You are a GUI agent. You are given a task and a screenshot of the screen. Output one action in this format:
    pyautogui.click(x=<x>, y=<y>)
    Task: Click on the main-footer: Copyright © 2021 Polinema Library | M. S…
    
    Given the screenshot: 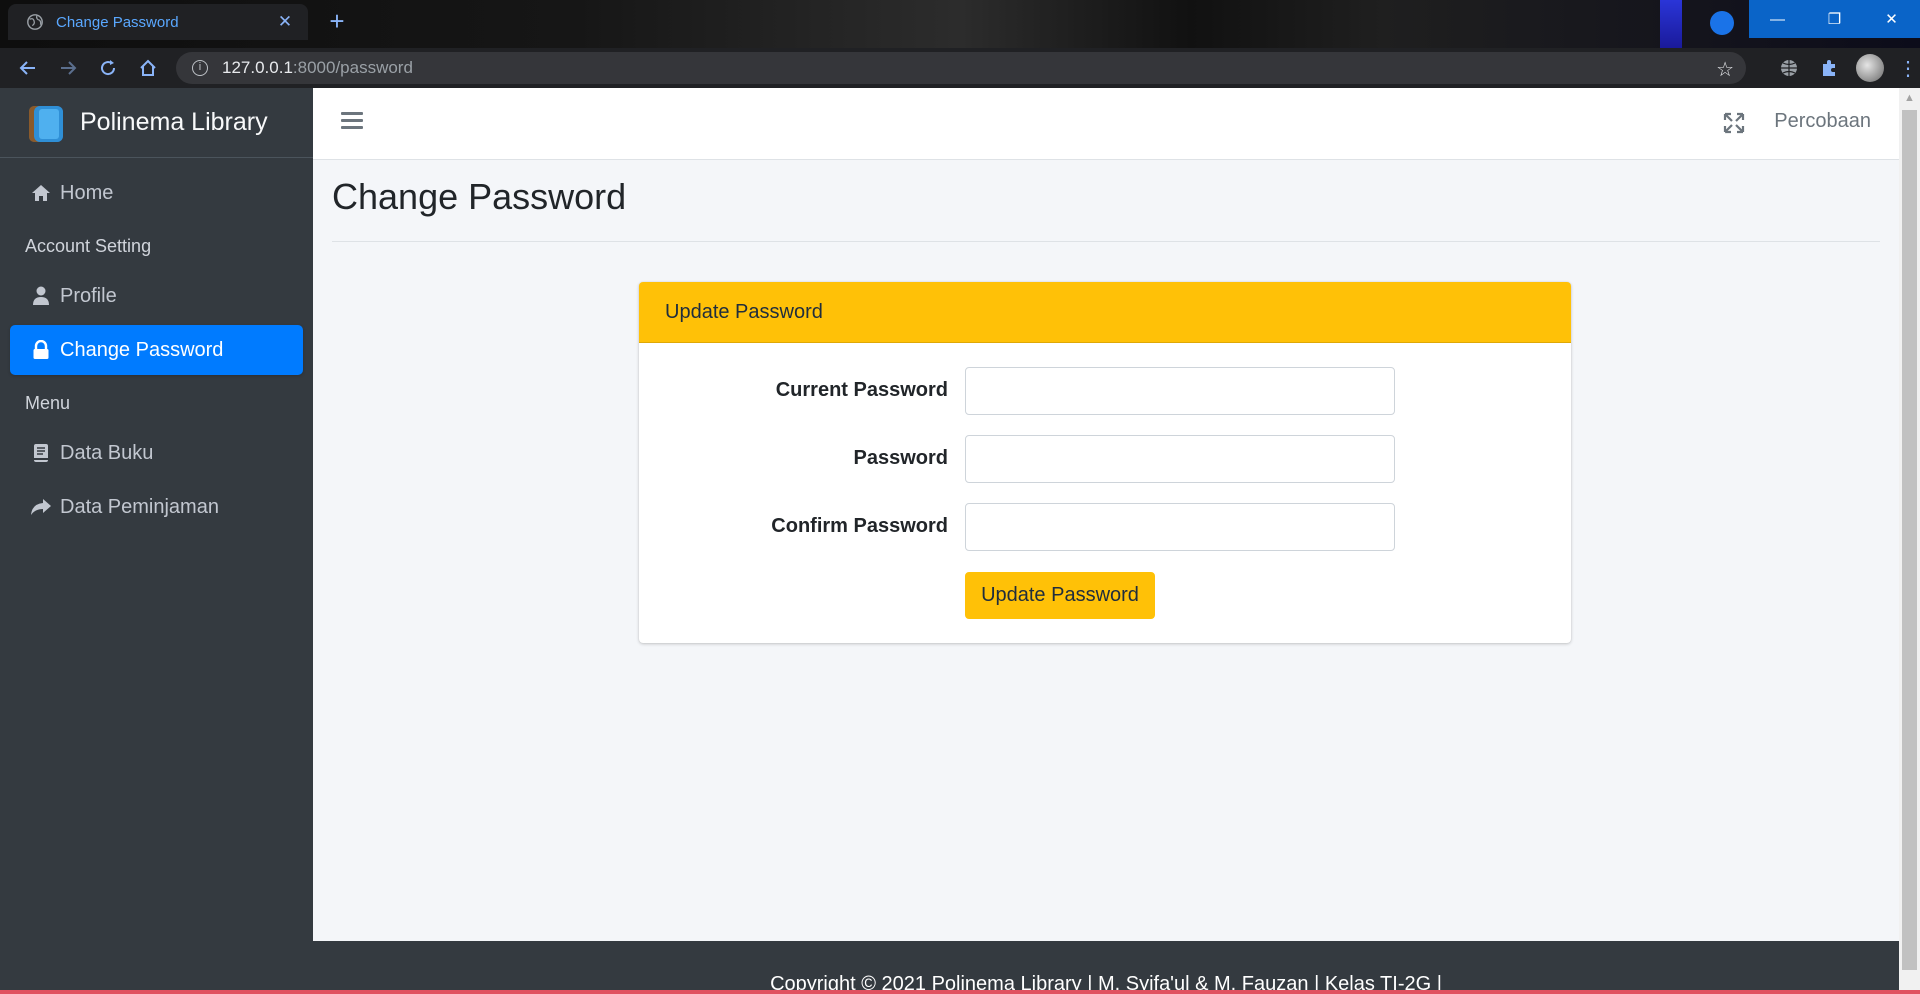 What is the action you would take?
    pyautogui.click(x=1106, y=967)
    